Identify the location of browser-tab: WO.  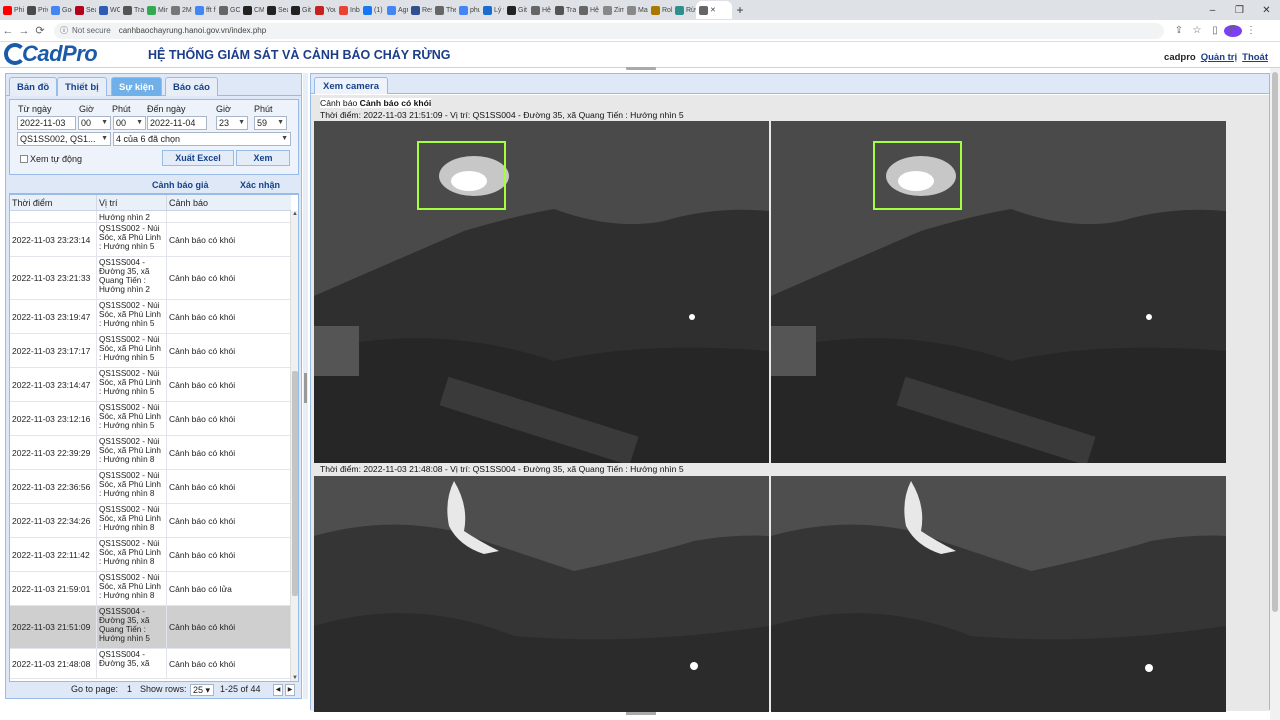
(108, 10).